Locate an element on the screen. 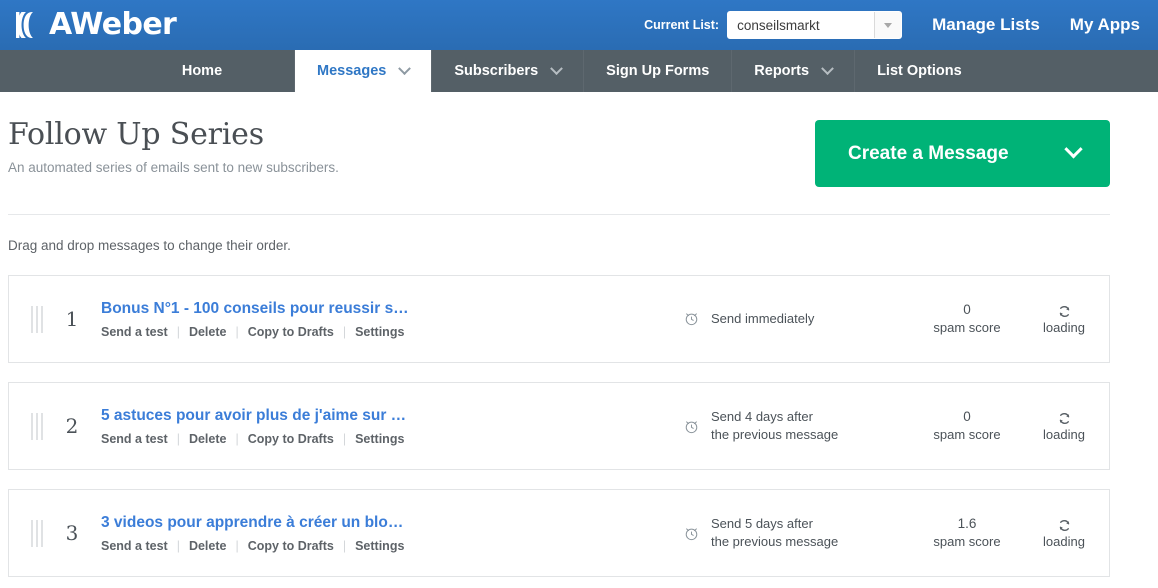  aweber-logo-icon is located at coordinates (24, 25).